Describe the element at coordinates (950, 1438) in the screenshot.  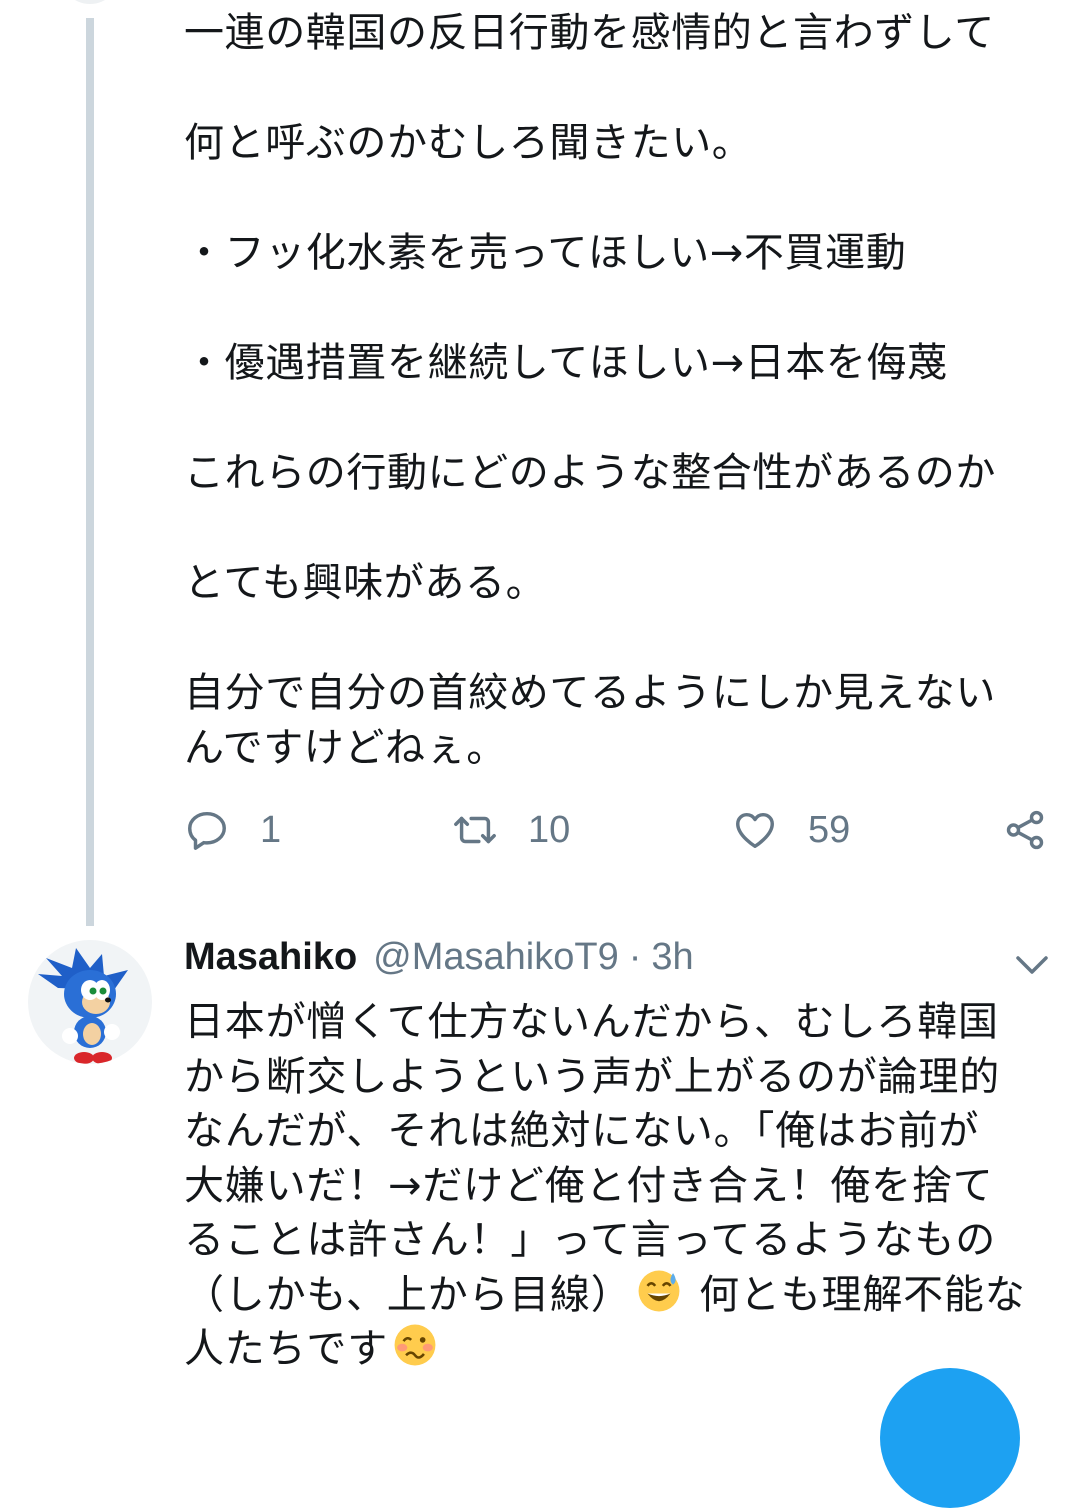
I see `compose-tweet-button` at that location.